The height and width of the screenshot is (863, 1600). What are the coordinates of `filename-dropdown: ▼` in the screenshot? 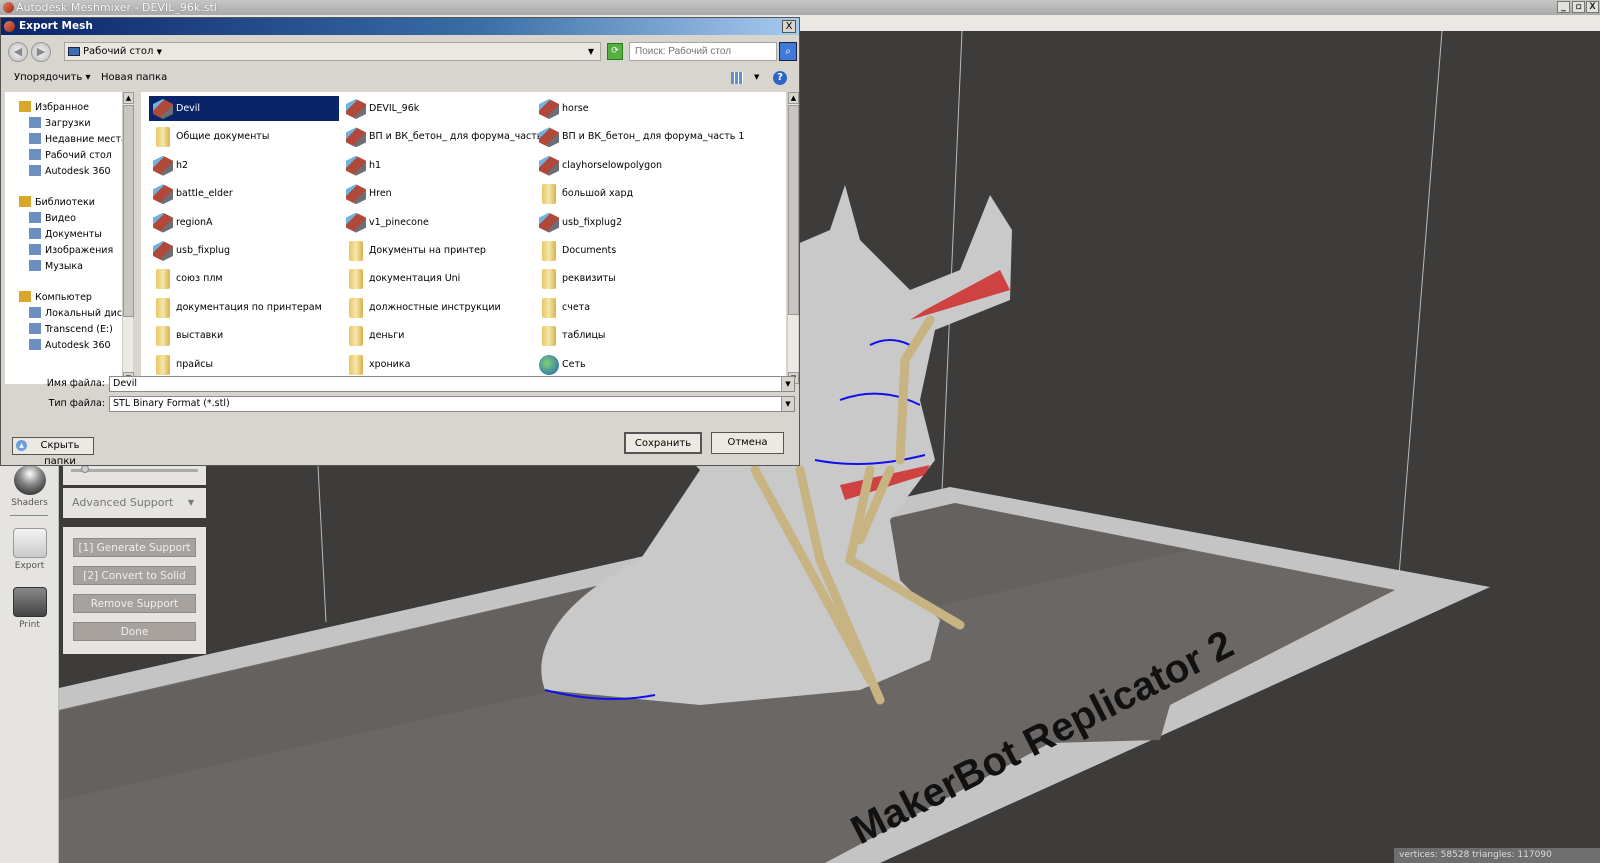 It's located at (787, 384).